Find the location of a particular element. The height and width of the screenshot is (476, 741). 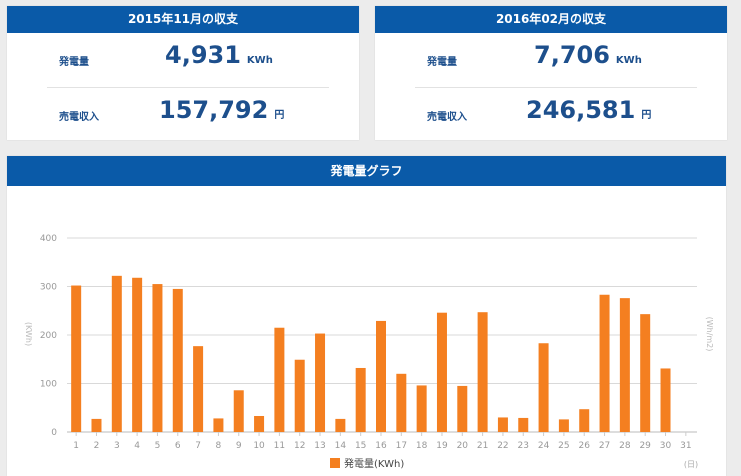

generation-value: 4,931 KWh is located at coordinates (219, 55).